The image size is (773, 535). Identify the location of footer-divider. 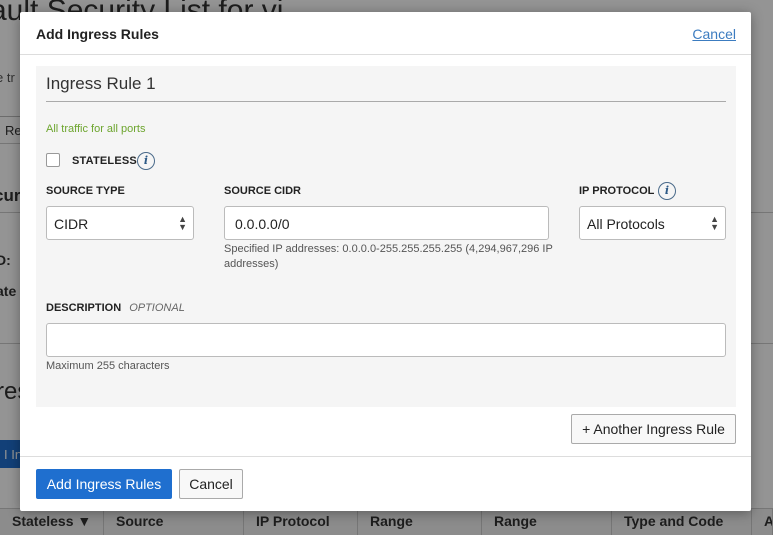
(385, 456).